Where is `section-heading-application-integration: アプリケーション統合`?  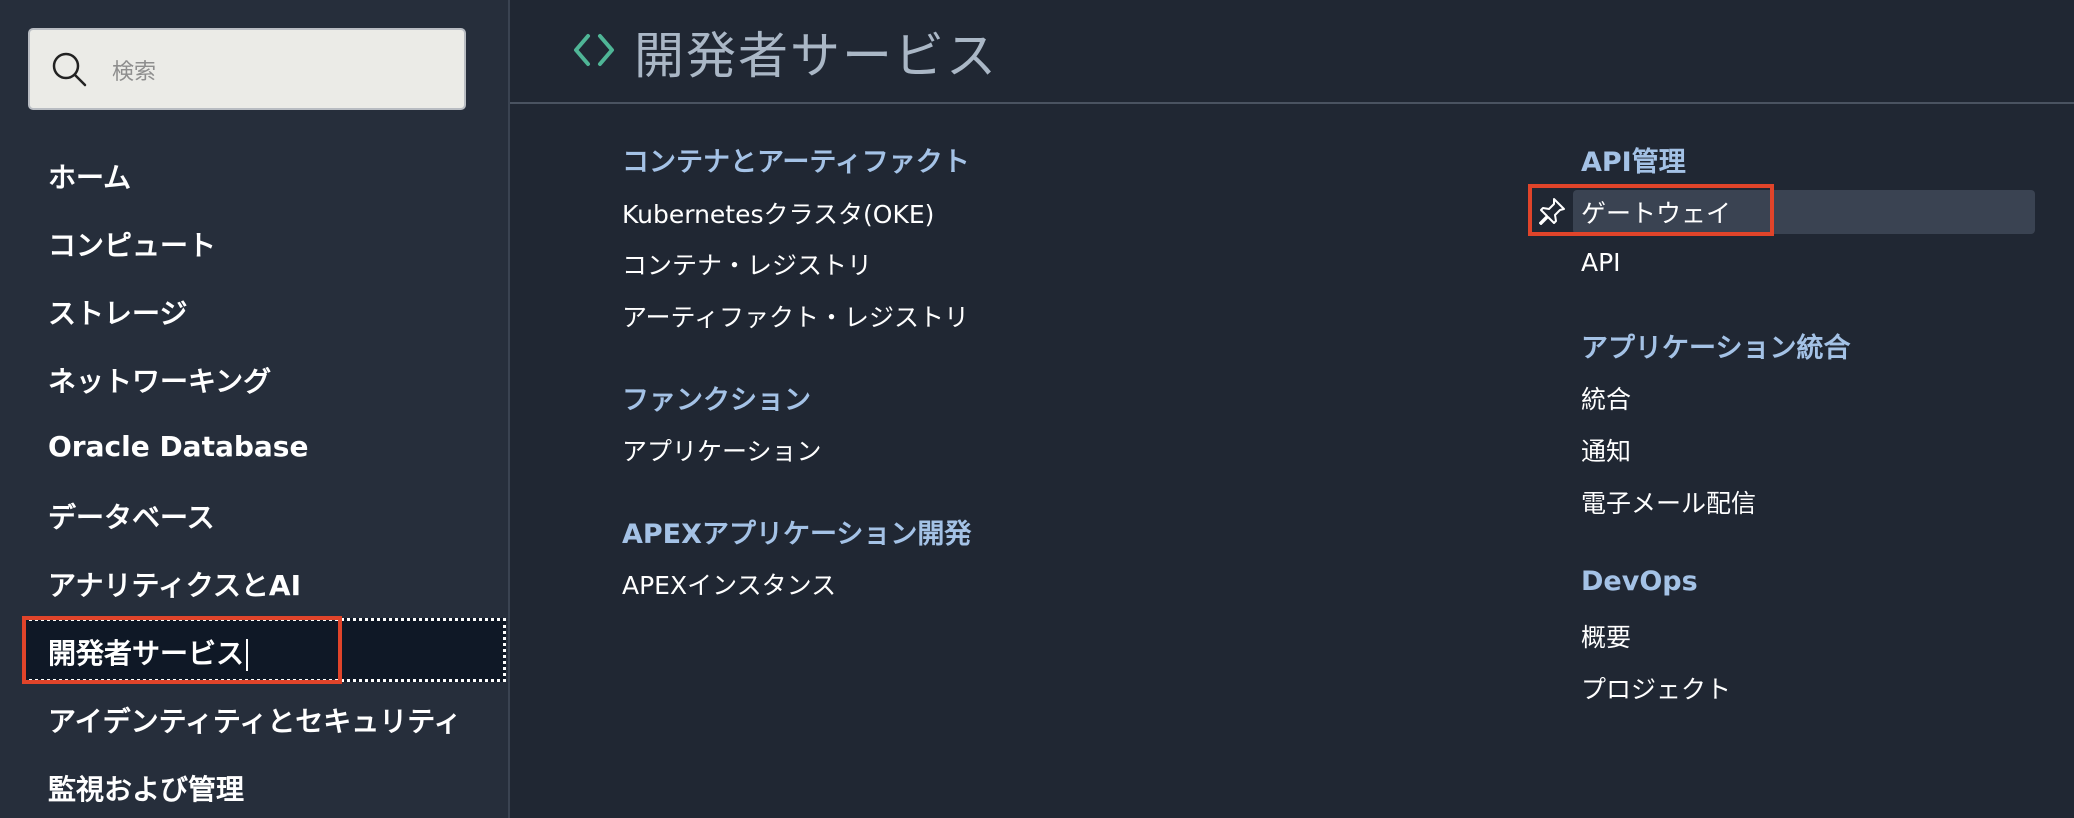 section-heading-application-integration: アプリケーション統合 is located at coordinates (1716, 348).